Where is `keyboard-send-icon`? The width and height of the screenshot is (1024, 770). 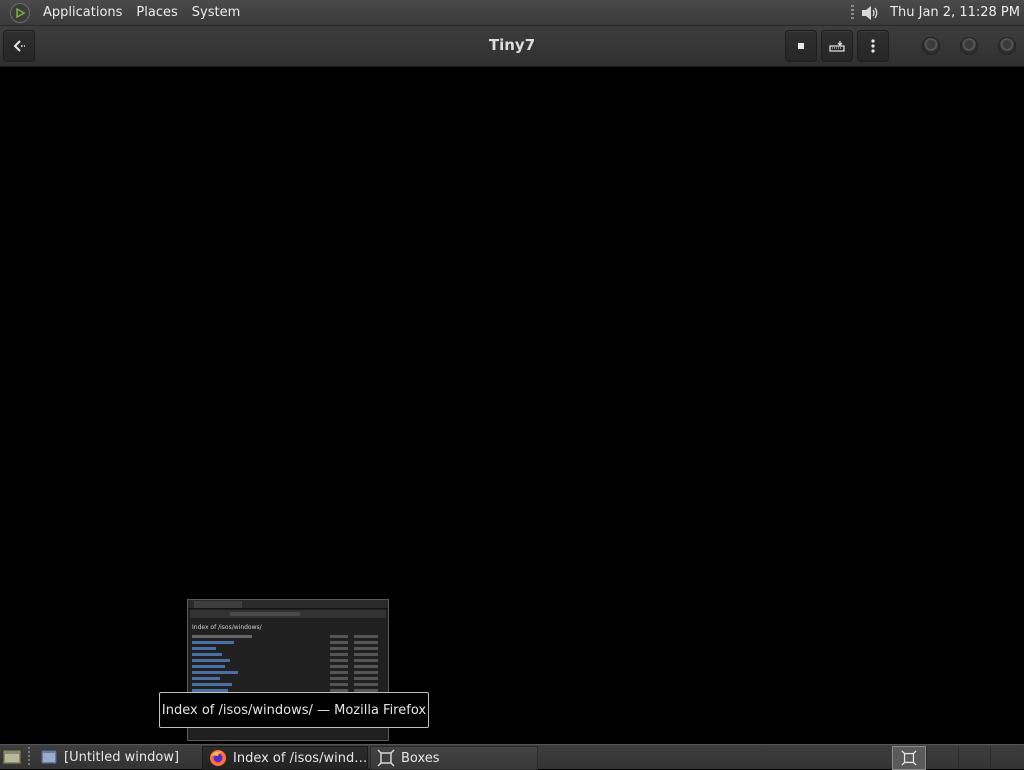 keyboard-send-icon is located at coordinates (837, 46).